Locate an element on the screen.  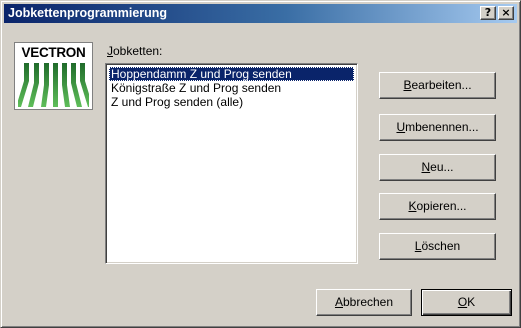
title-bar: Jobkettenprogrammierung ? × is located at coordinates (260, 13).